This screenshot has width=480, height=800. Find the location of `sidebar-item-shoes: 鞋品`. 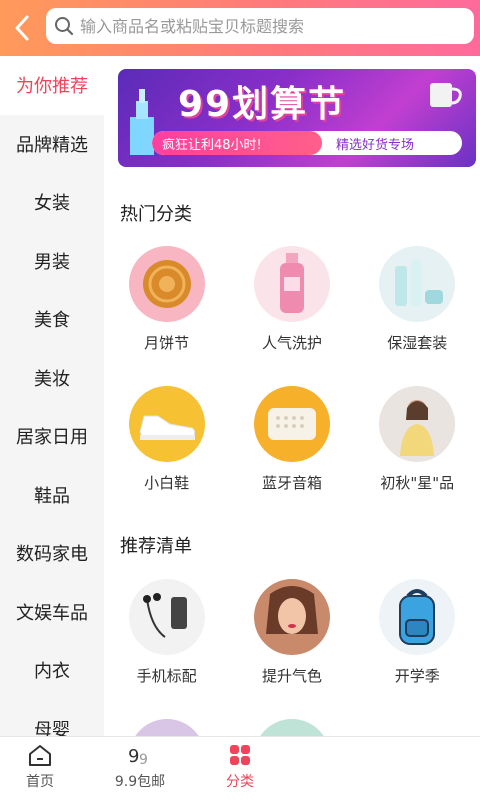

sidebar-item-shoes: 鞋品 is located at coordinates (52, 495).